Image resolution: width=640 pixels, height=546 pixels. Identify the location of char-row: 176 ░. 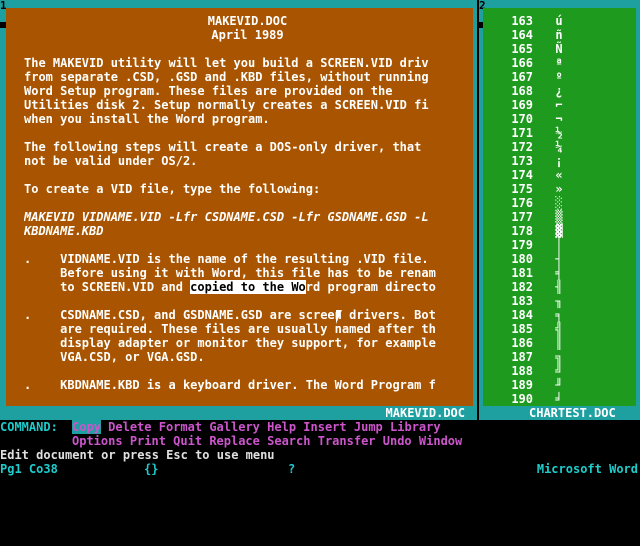
(535, 203).